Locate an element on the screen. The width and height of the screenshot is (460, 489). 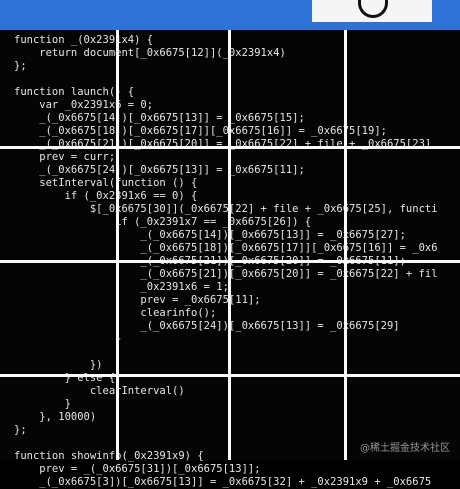
code-line: if (_0x2391x7 == _0x6675[26]) { is located at coordinates (163, 222).